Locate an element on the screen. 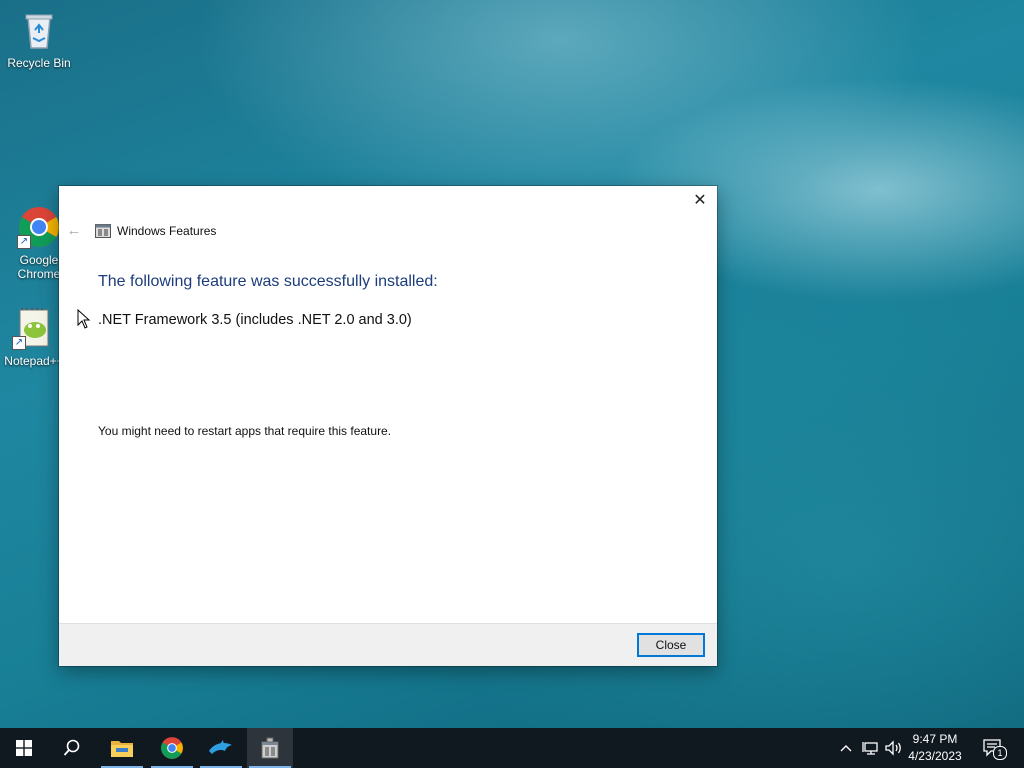 The height and width of the screenshot is (768, 1024). taskbar-dolphin-app is located at coordinates (221, 748).